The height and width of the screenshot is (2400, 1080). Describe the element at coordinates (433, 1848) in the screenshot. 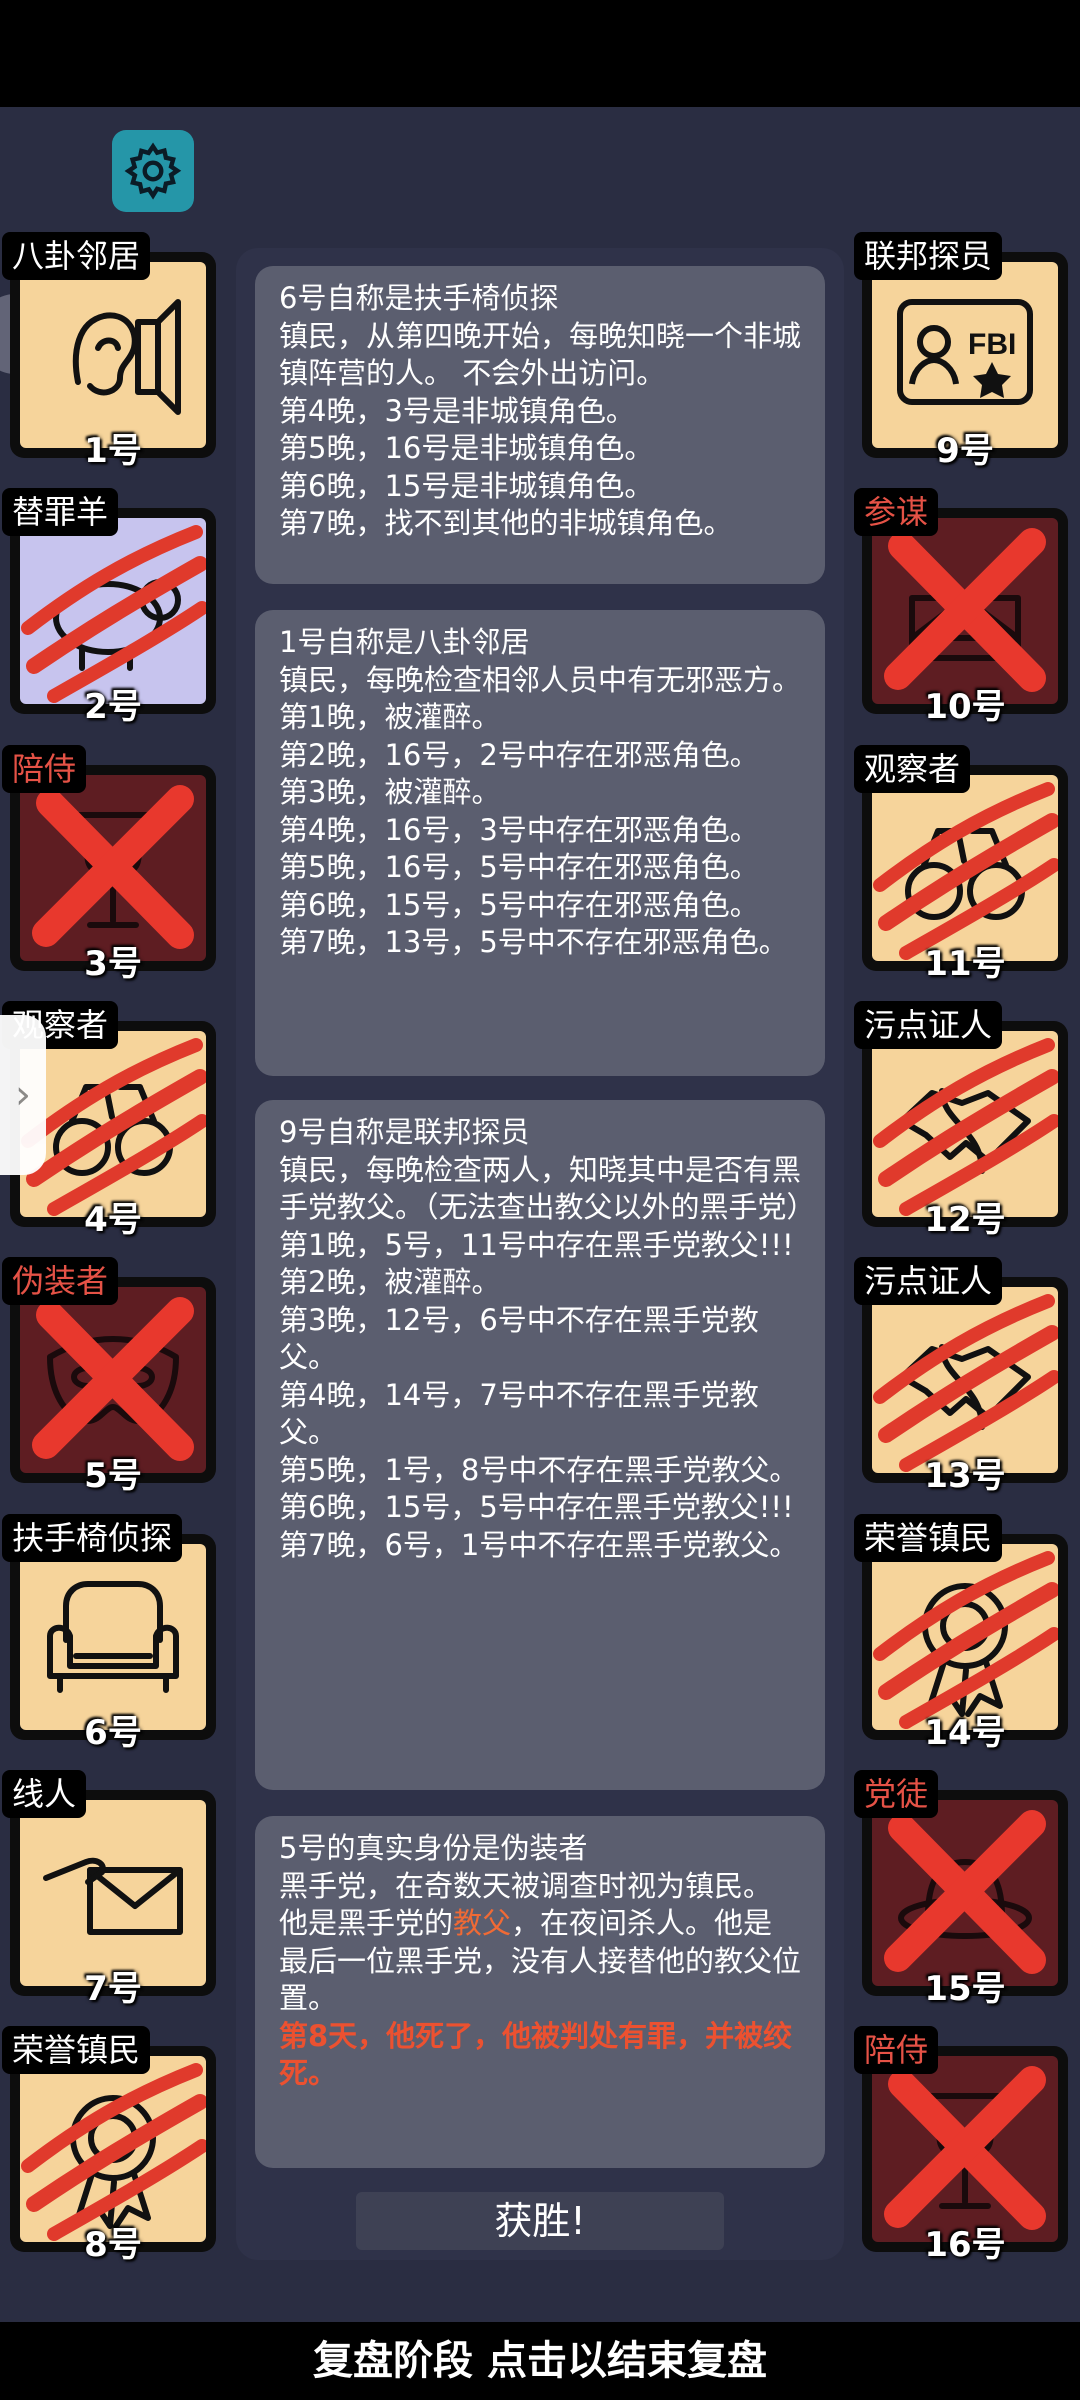

I see `message-title: 5号的真实身份是伪装者` at that location.